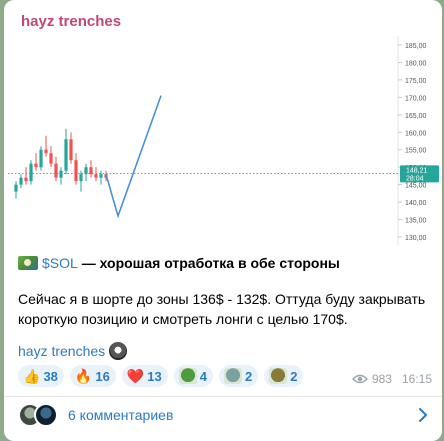 This screenshot has width=444, height=441. What do you see at coordinates (232, 376) in the screenshot?
I see `dragon-emoji-icon` at bounding box center [232, 376].